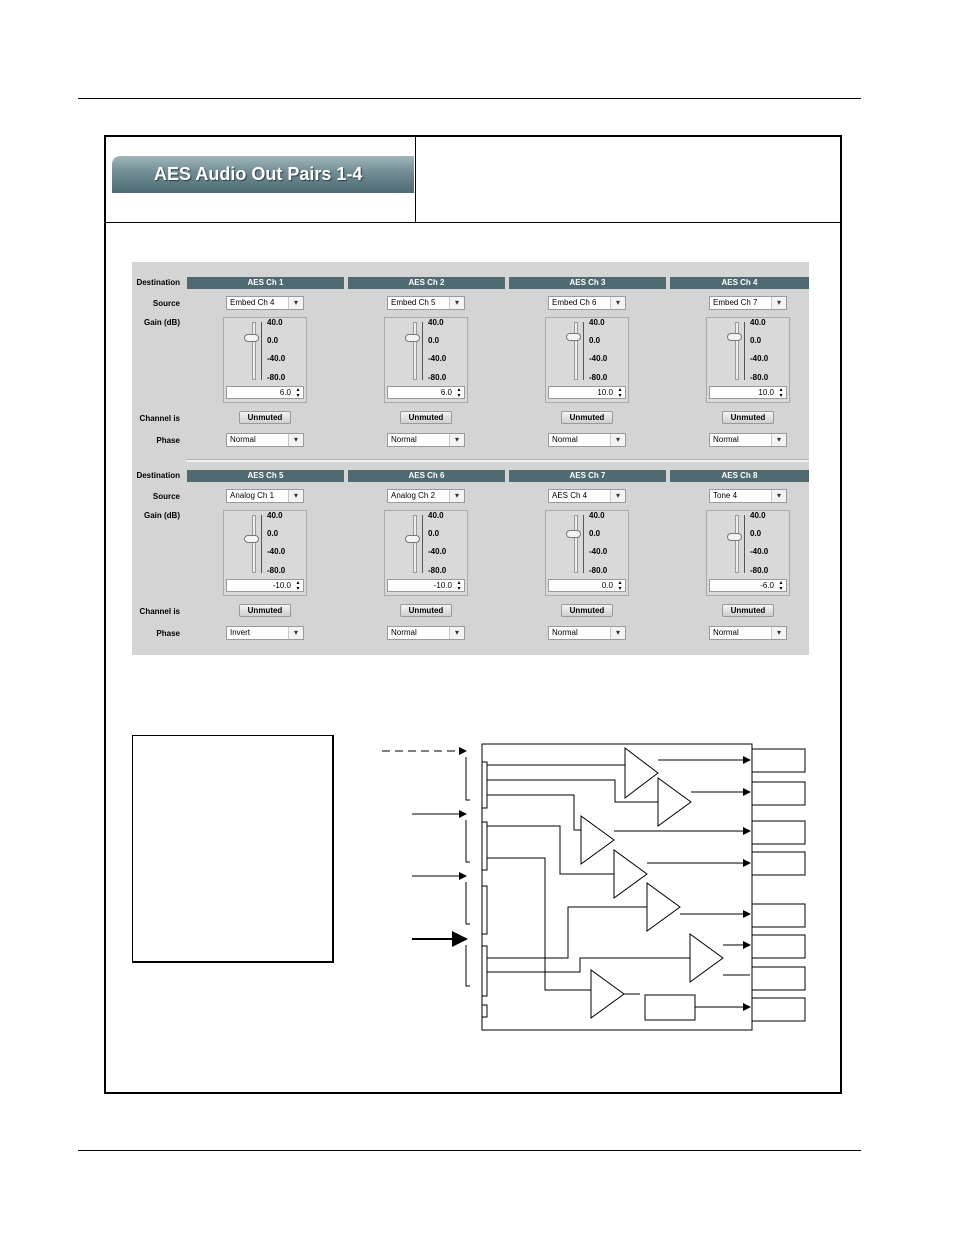 The image size is (954, 1235). I want to click on gain-control: 40.0 0.0 -40.0 -80.0 6.0 ▴ ▾, so click(265, 360).